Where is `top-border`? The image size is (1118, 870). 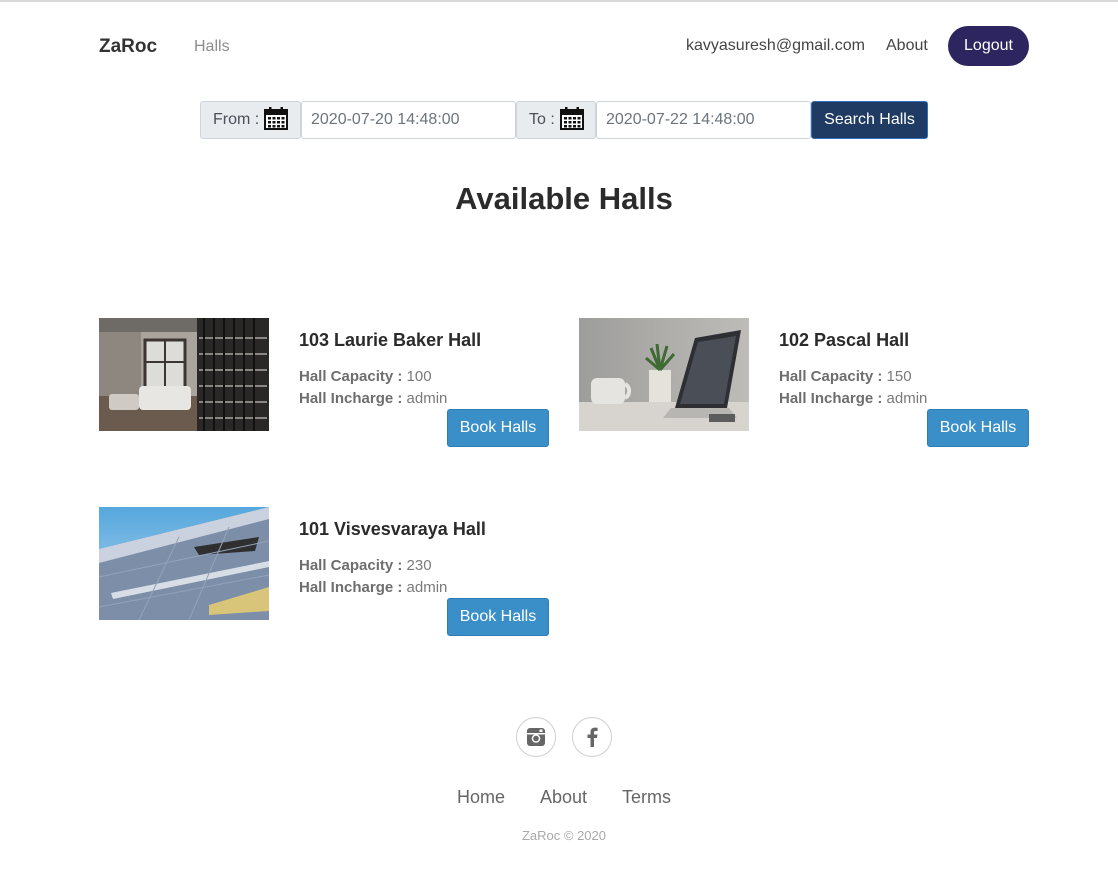
top-border is located at coordinates (559, 1).